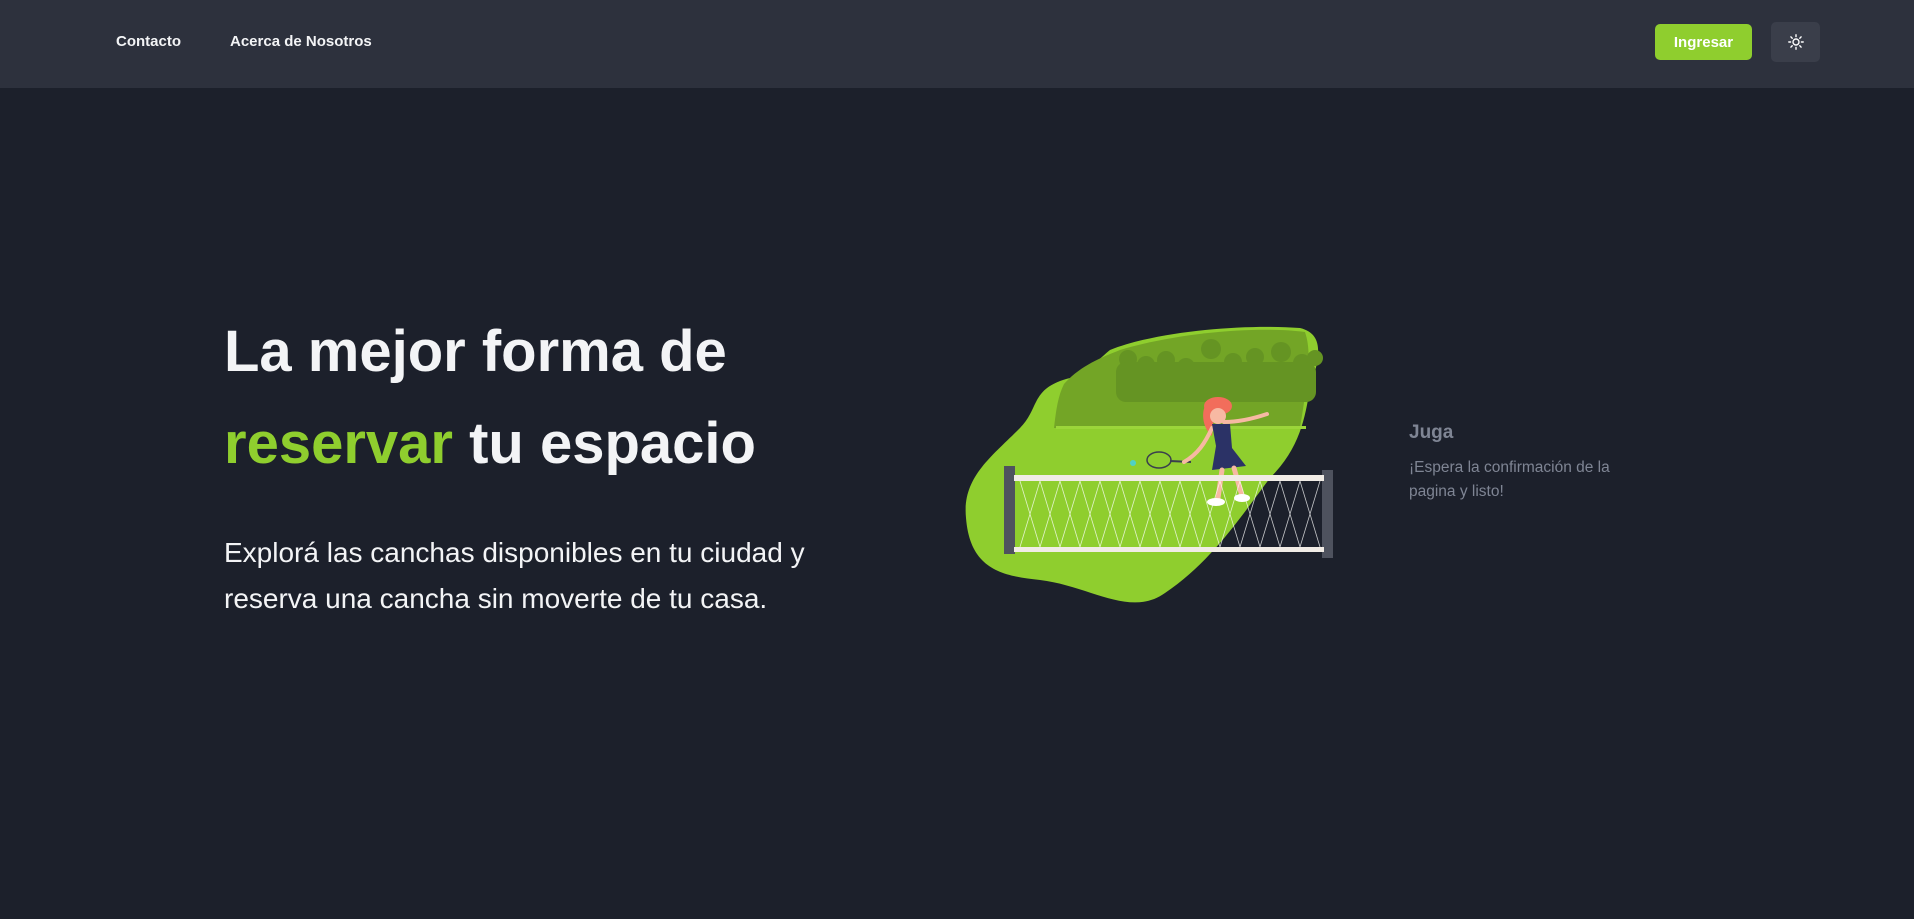 The height and width of the screenshot is (919, 1914). I want to click on tennis-player-illustration, so click(1149, 464).